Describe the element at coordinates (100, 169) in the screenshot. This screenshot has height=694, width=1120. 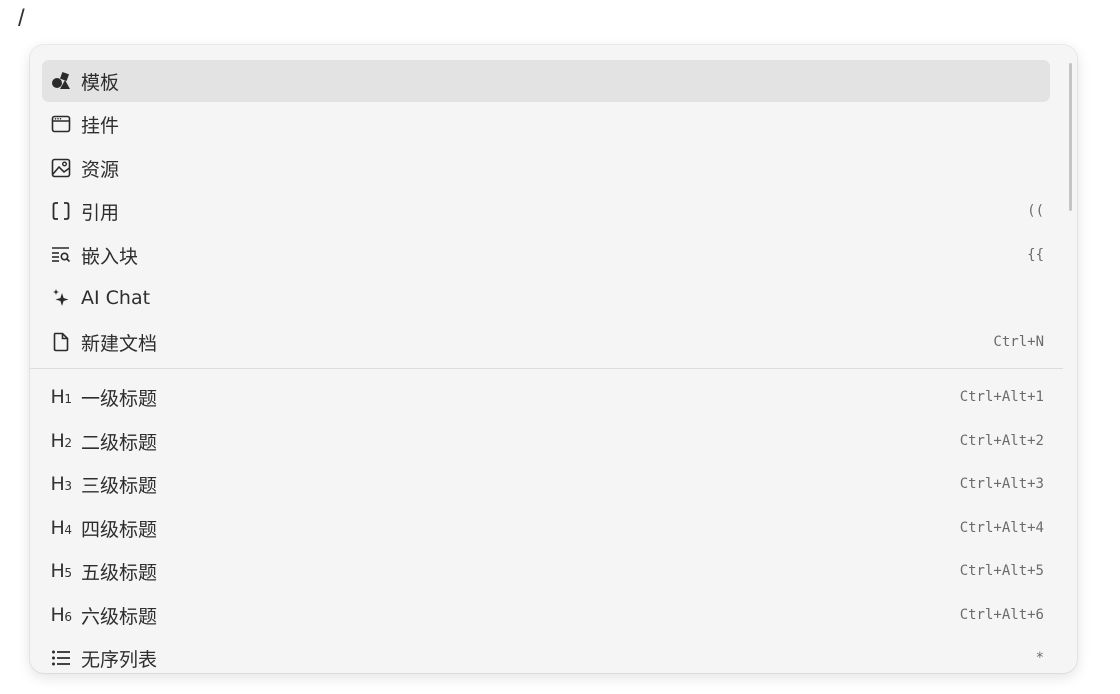
I see `menu-item-label: 资源` at that location.